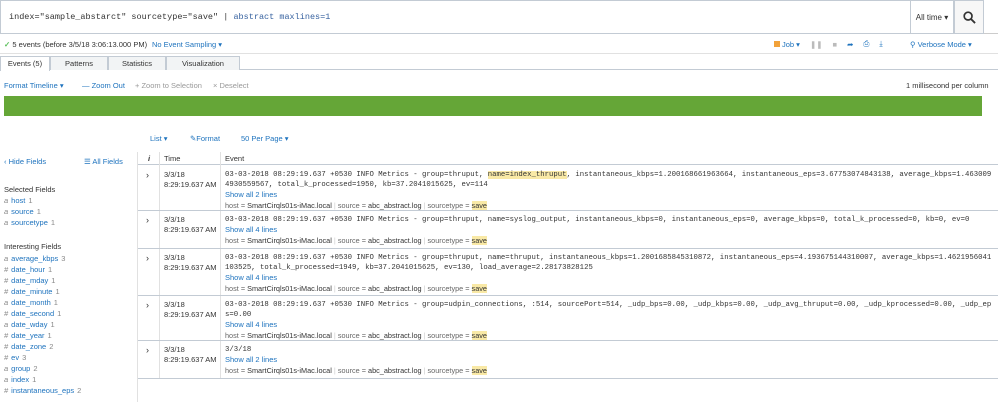 This screenshot has width=998, height=402. I want to click on mode-icon: ⚲, so click(913, 44).